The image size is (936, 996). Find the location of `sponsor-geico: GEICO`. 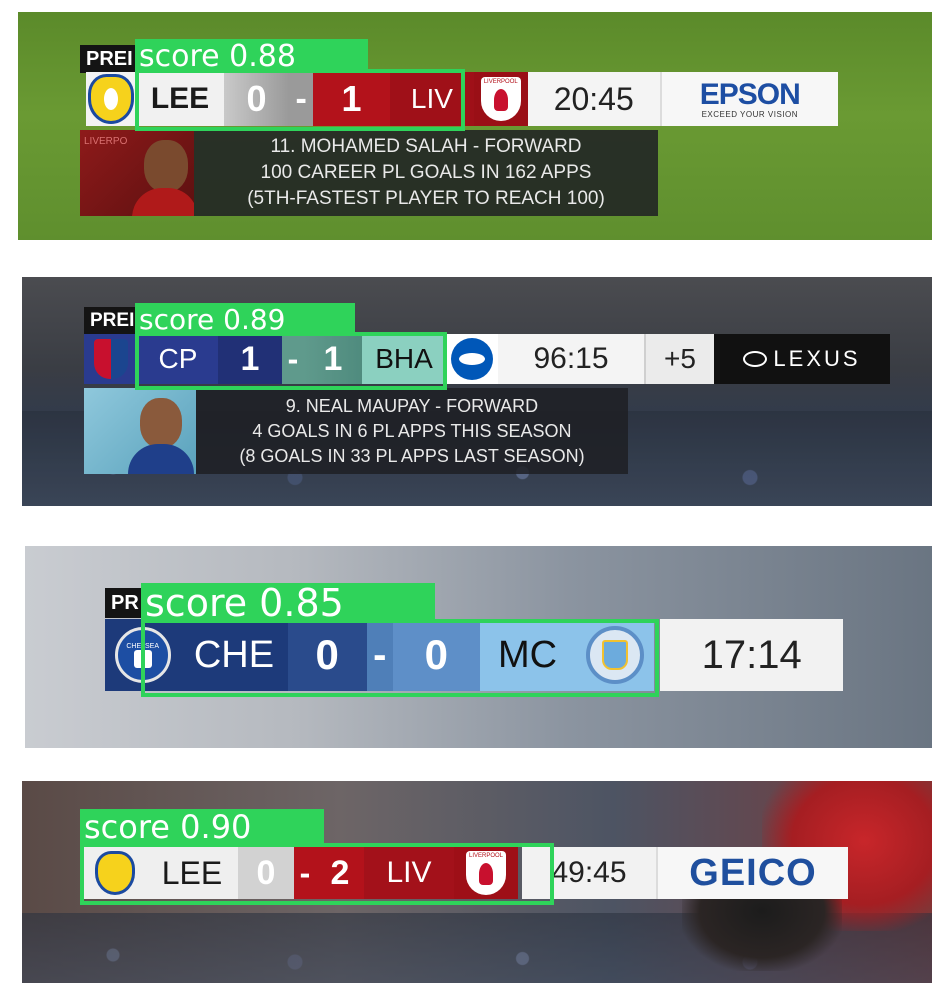

sponsor-geico: GEICO is located at coordinates (752, 873).